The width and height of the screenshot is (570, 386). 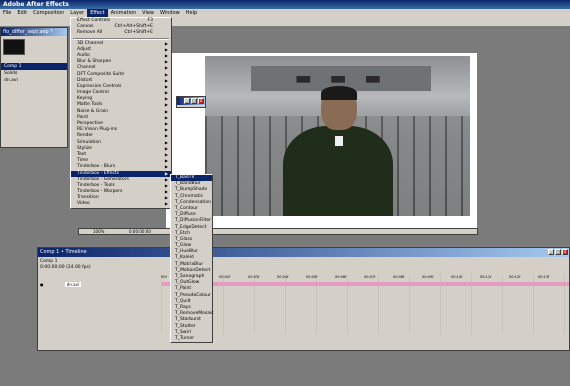 I want to click on menu-item-label: Image Control, so click(x=93, y=93).